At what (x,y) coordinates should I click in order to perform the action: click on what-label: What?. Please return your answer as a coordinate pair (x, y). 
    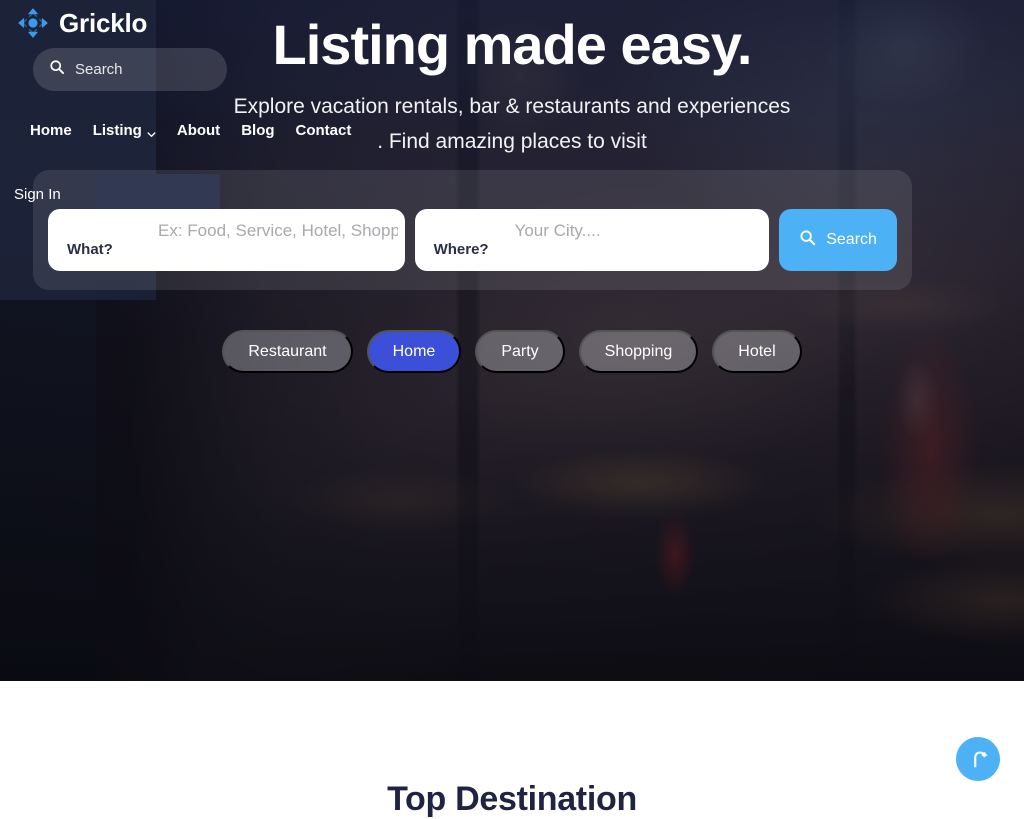
    Looking at the image, I should click on (90, 249).